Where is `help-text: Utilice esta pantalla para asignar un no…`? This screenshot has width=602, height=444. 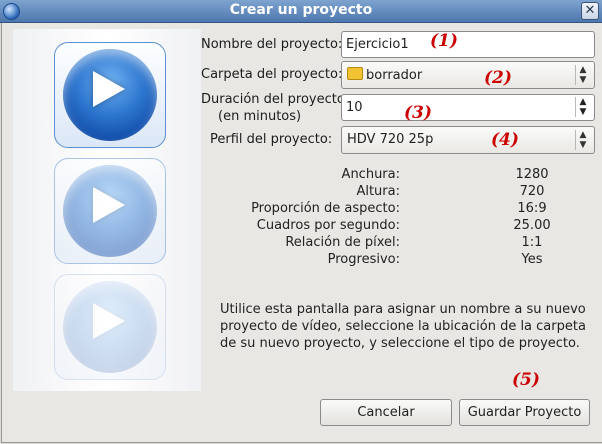
help-text: Utilice esta pantalla para asignar un no… is located at coordinates (403, 326).